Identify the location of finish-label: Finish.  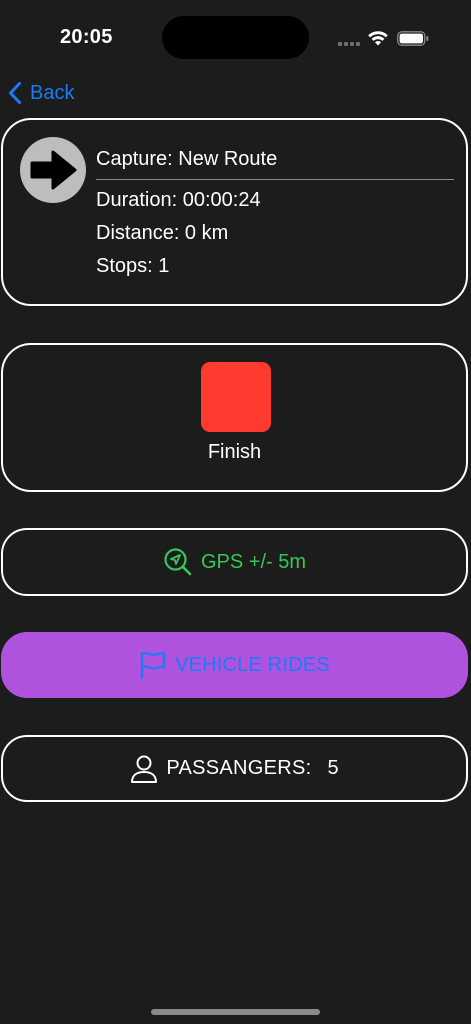
(234, 452).